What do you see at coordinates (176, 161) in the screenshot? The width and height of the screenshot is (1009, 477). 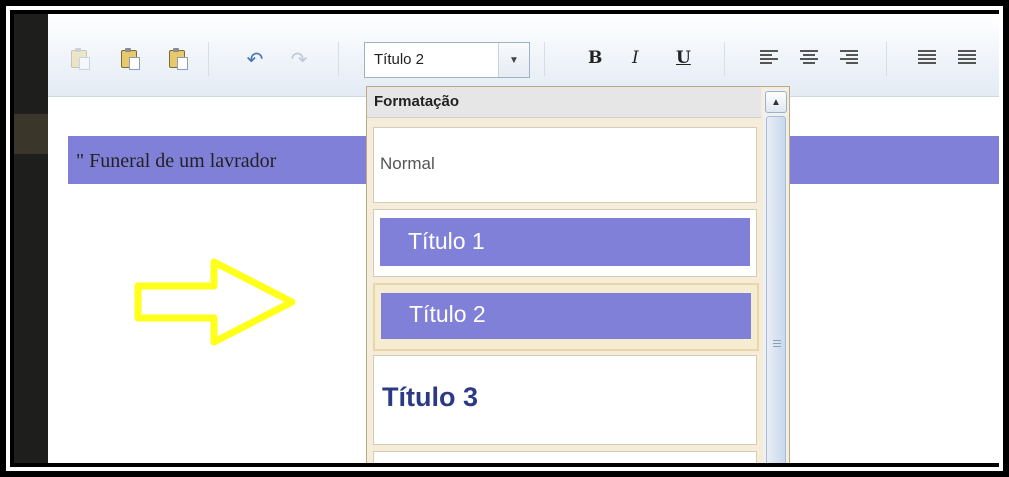 I see `document-text: " Funeral de um lavrador` at bounding box center [176, 161].